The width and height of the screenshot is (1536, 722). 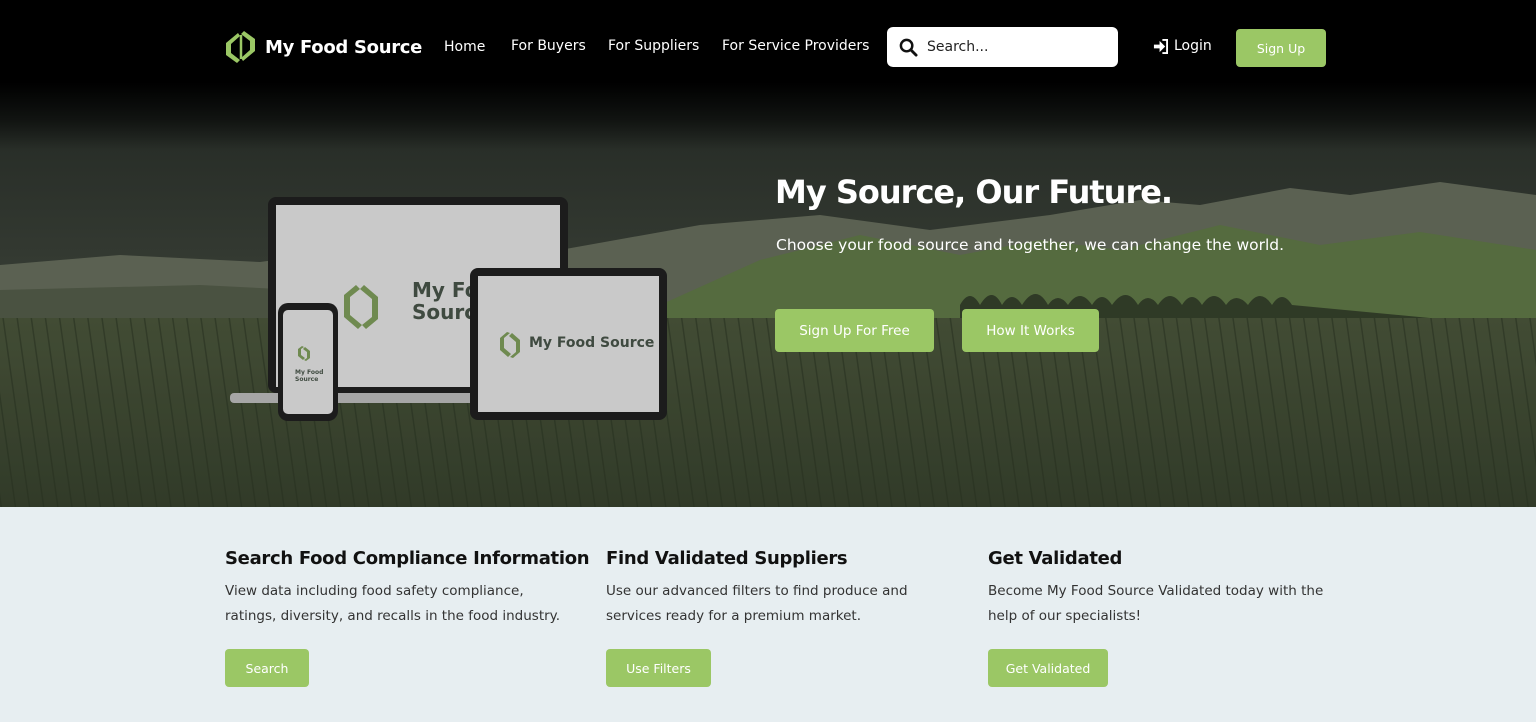 I want to click on use-filters-button: Use Filters, so click(x=658, y=668).